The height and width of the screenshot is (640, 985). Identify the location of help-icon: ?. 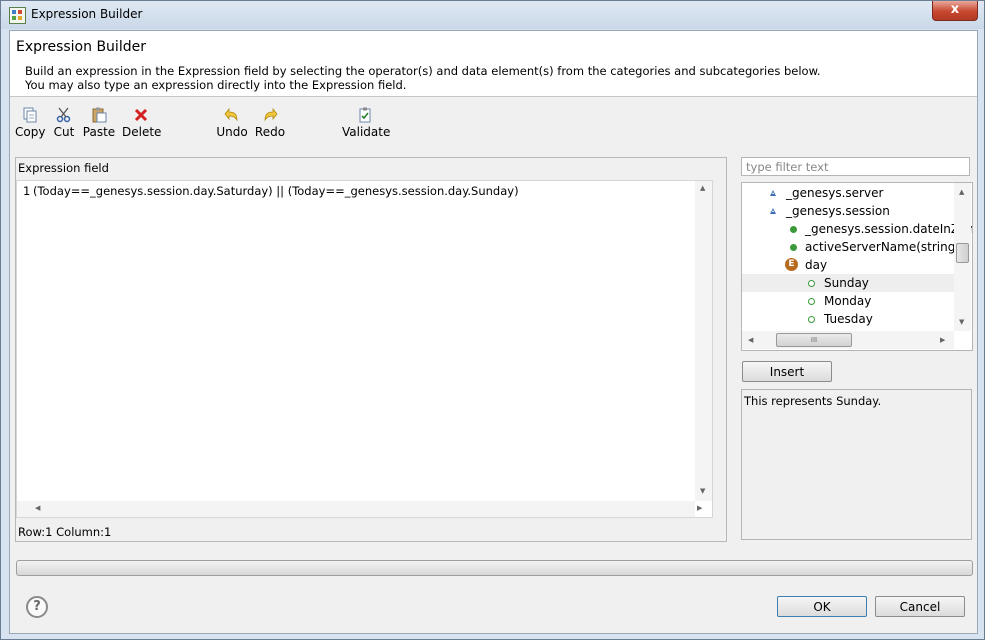
(37, 607).